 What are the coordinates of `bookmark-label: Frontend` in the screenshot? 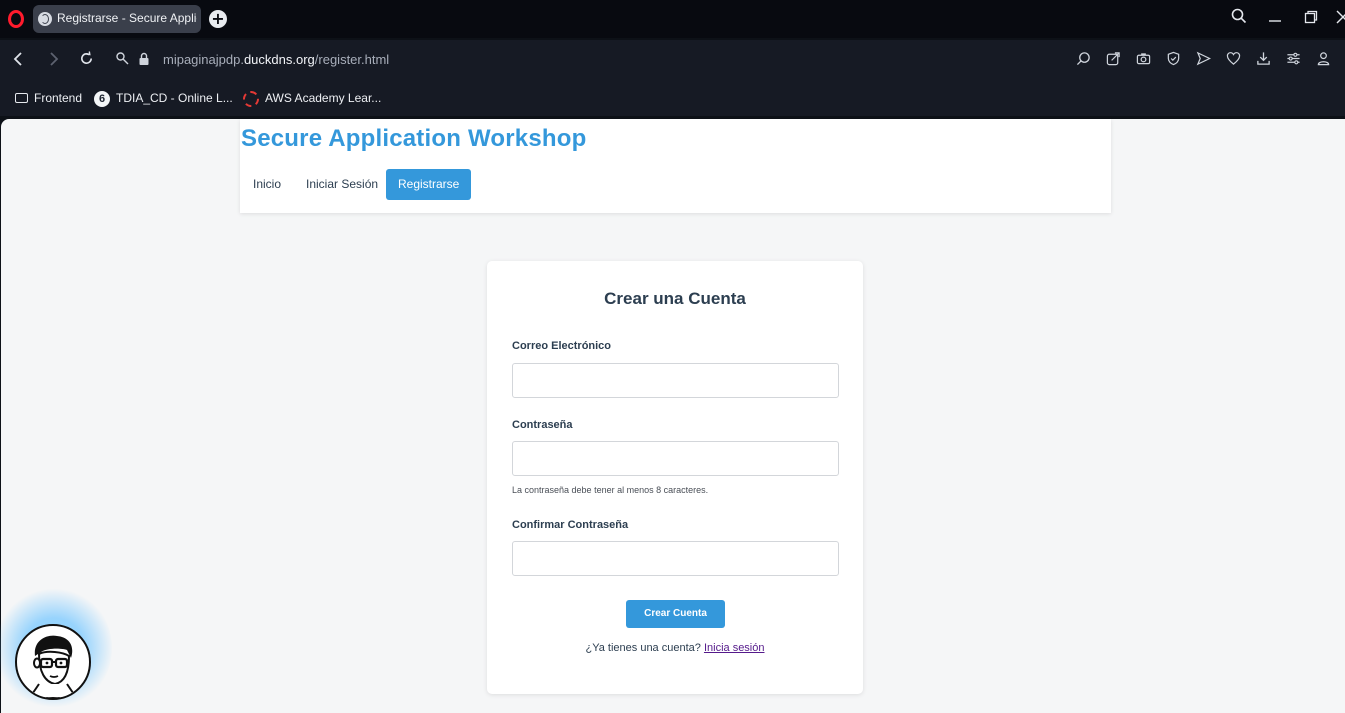 It's located at (58, 98).